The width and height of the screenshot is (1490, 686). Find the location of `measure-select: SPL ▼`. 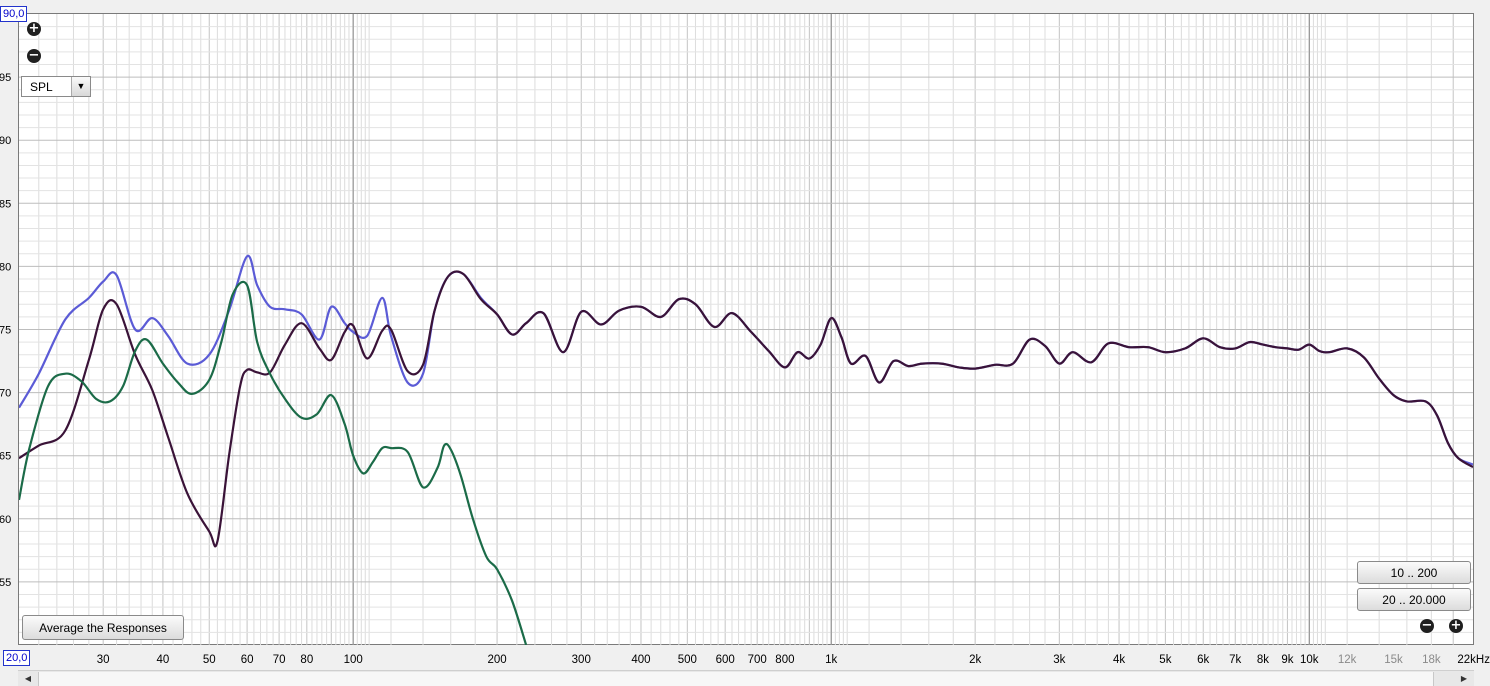

measure-select: SPL ▼ is located at coordinates (56, 86).